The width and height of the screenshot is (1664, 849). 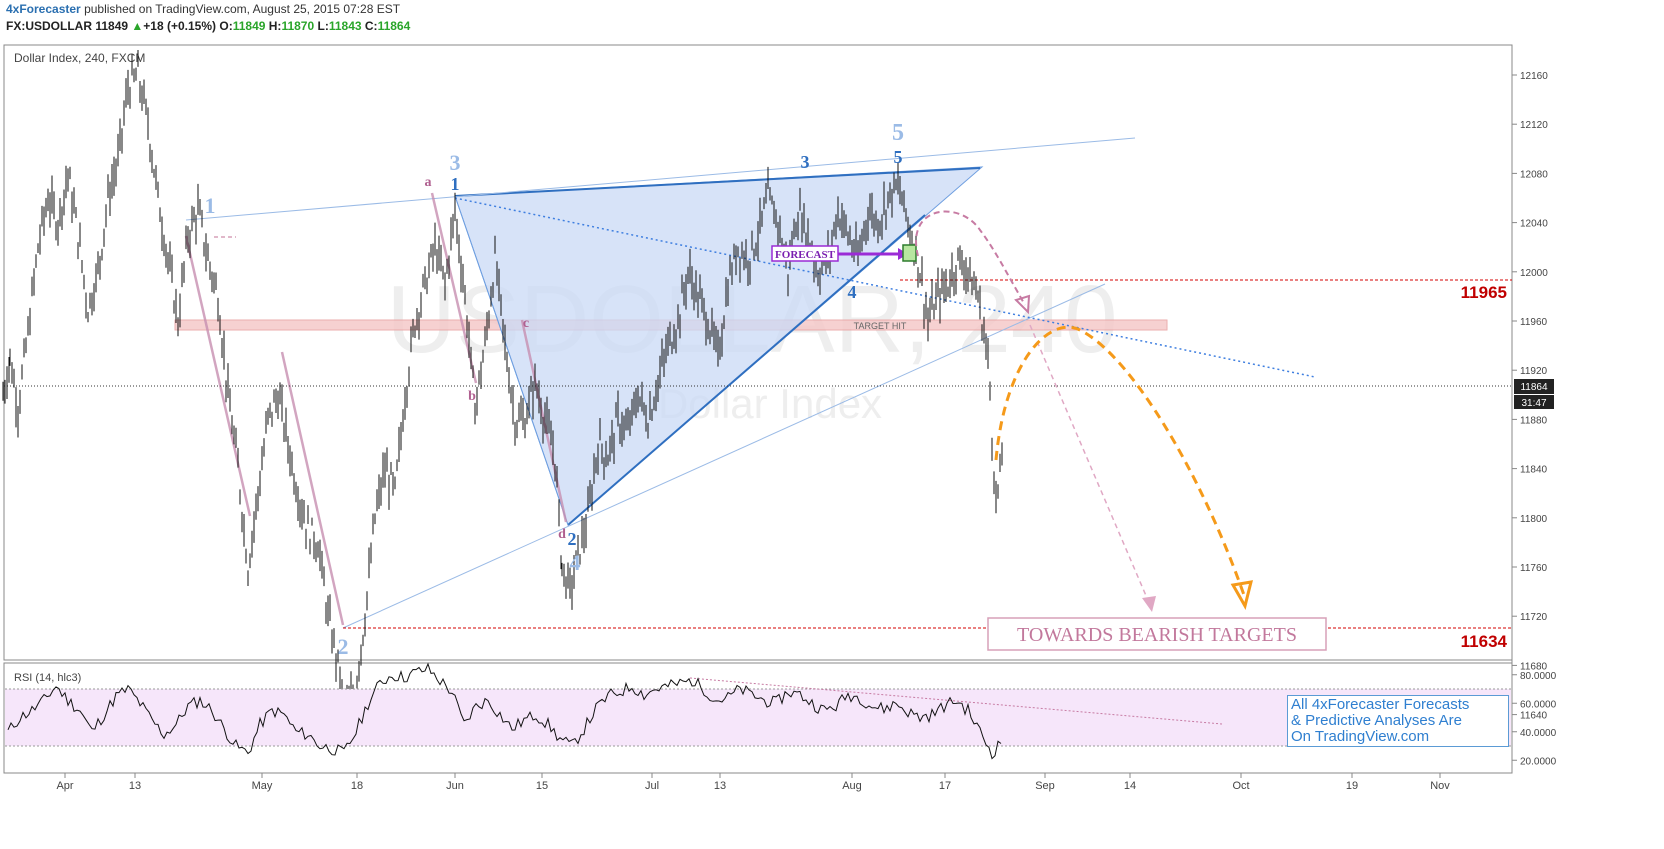 I want to click on info-box-line-3: On TradingView.com, so click(x=1360, y=736).